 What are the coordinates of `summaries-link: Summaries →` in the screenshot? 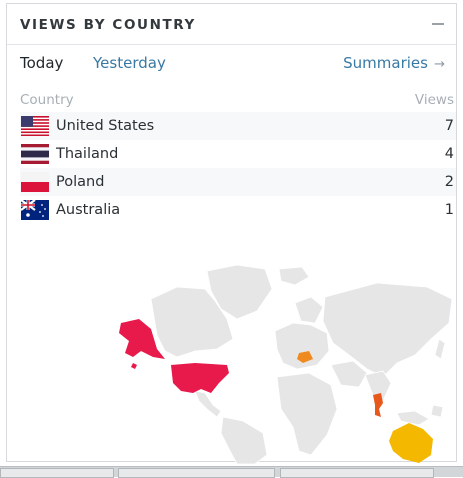 It's located at (394, 63).